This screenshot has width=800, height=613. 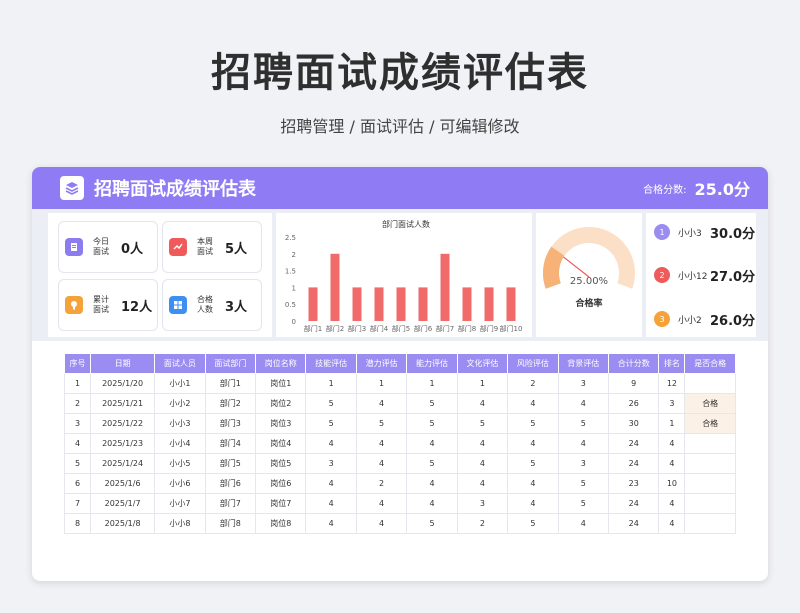 What do you see at coordinates (400, 423) in the screenshot?
I see `table-row: 3 2025/1/22 小小3 部门3 岗位3 5 5 5 5 5 5 30 1 合格` at bounding box center [400, 423].